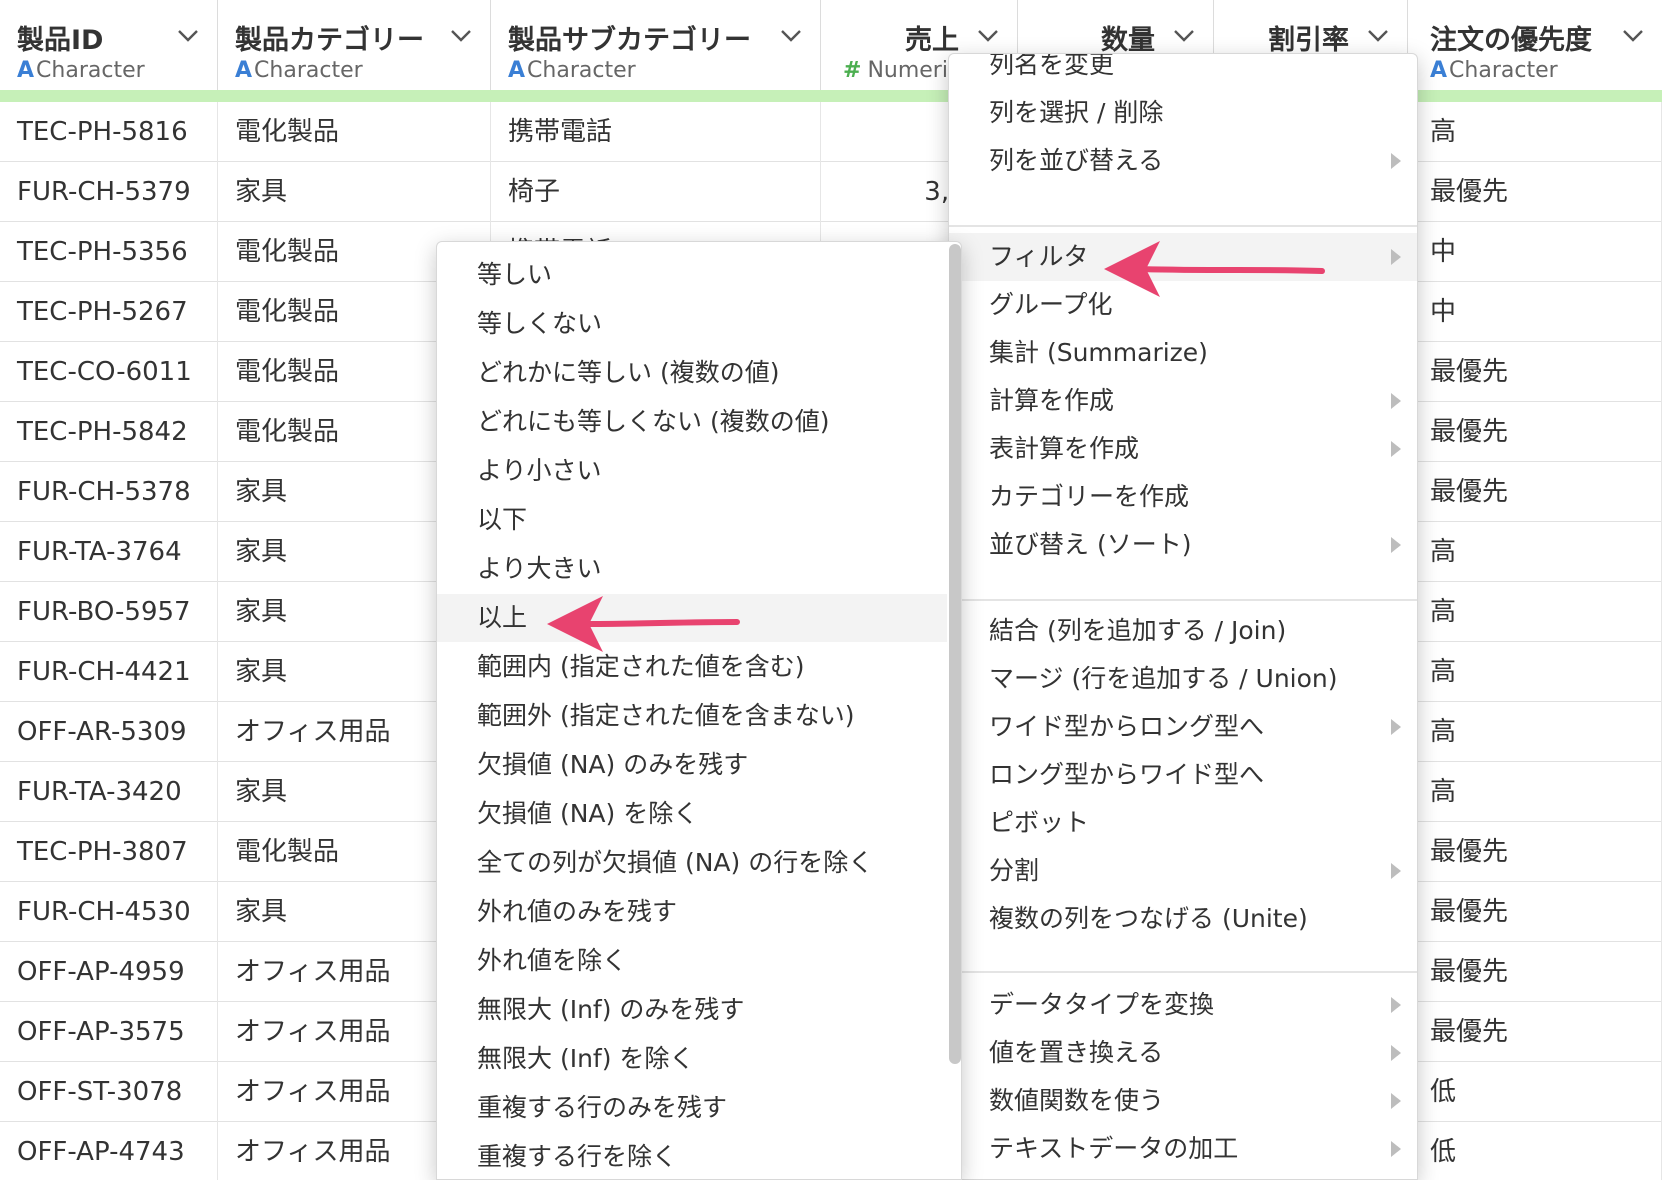 The image size is (1662, 1180). Describe the element at coordinates (1183, 727) in the screenshot. I see `column-menu-item: ワイド型からロング型へ` at that location.